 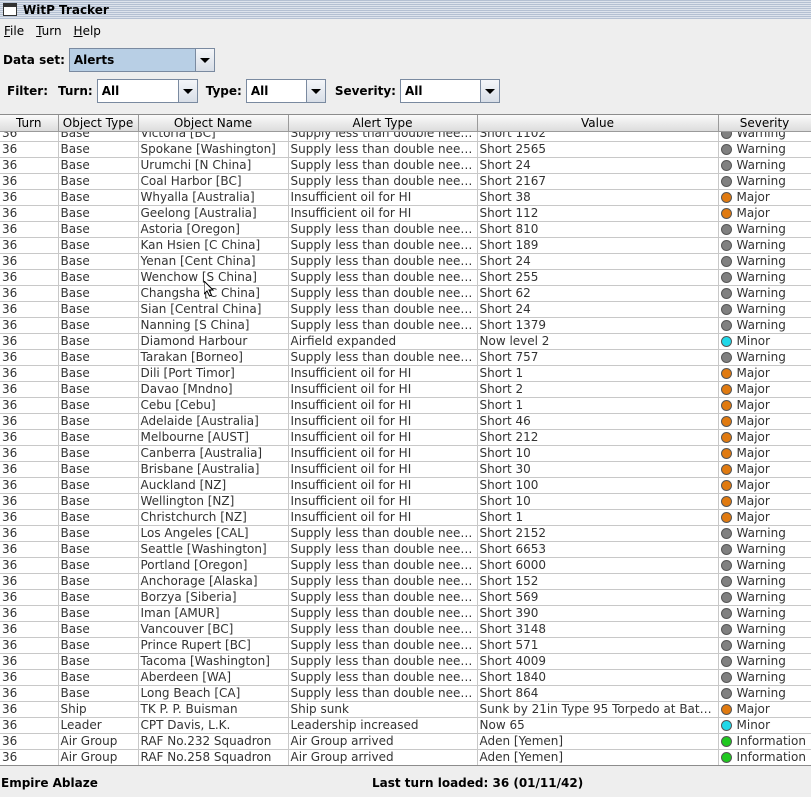 I want to click on column-header-object-name: Object Name, so click(x=213, y=123).